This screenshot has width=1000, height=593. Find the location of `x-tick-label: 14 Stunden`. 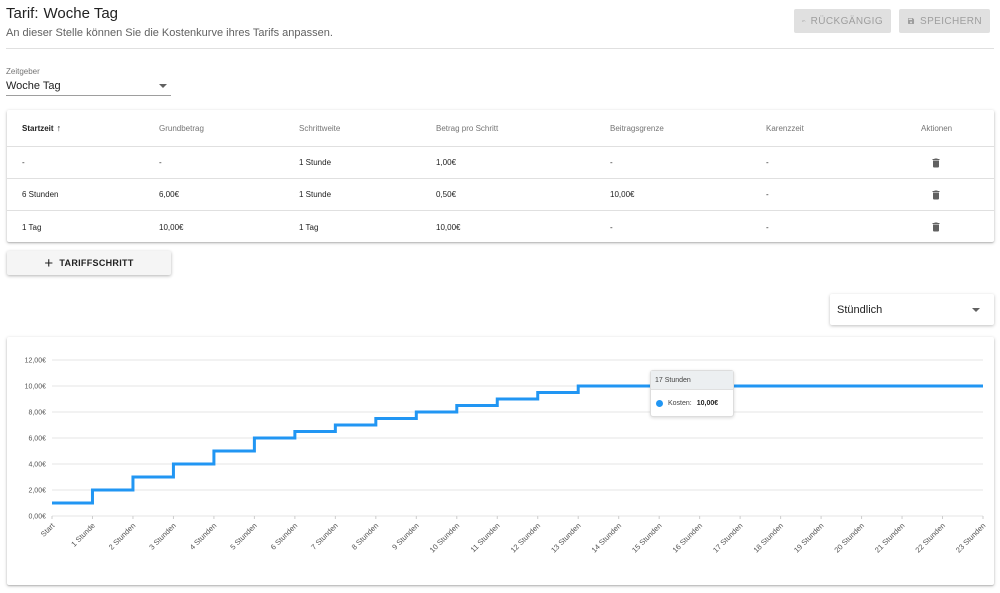

x-tick-label: 14 Stunden is located at coordinates (606, 537).